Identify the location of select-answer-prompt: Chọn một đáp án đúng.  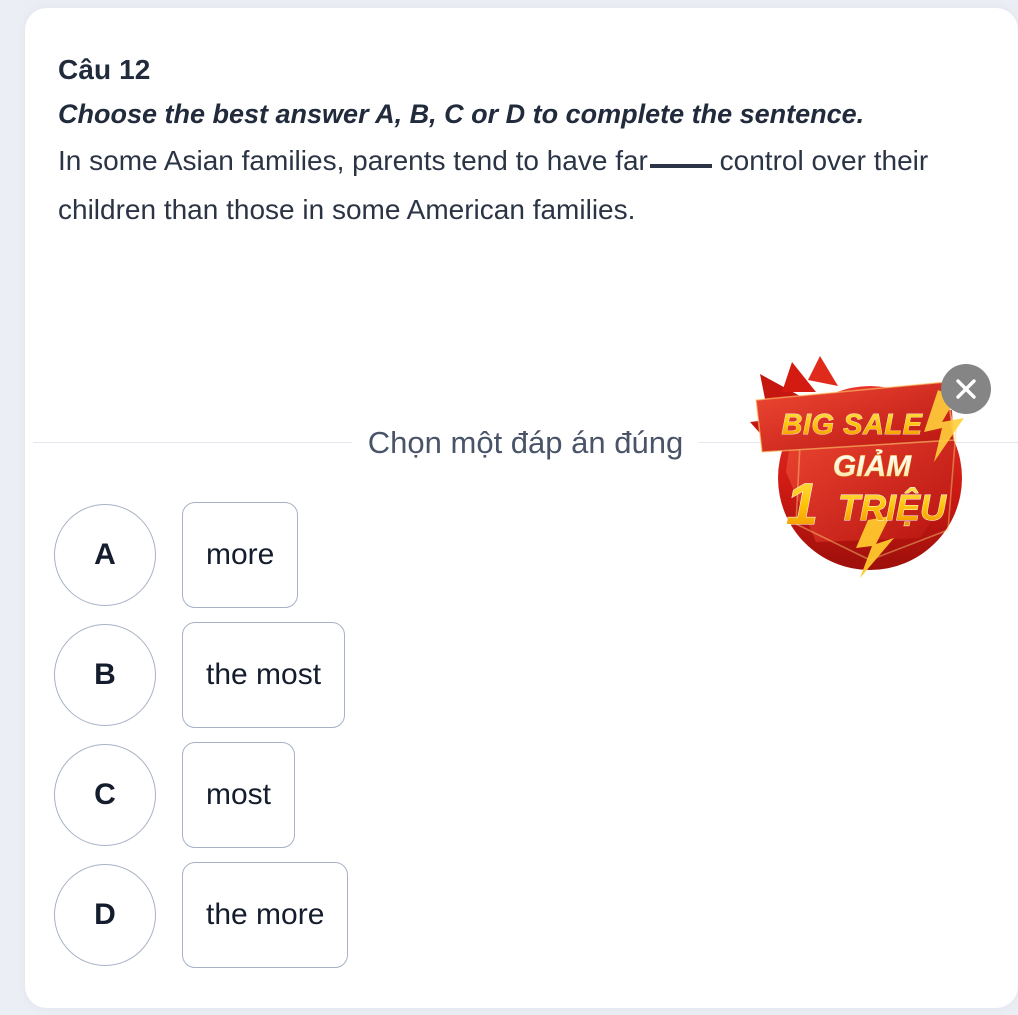
(525, 442).